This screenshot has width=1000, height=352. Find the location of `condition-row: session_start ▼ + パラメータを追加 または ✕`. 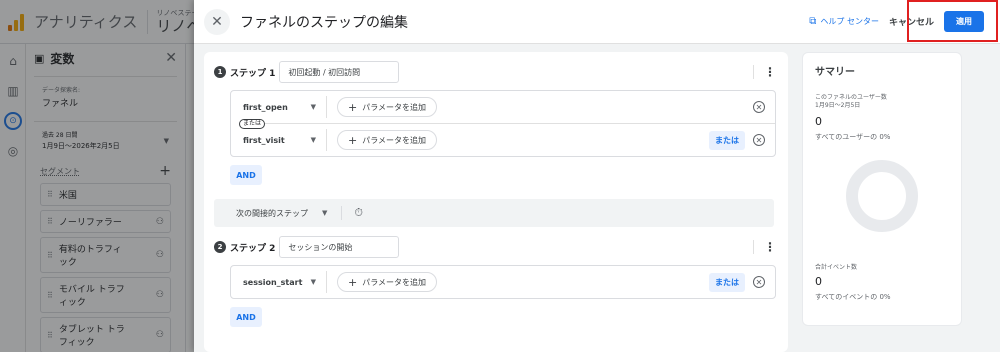

condition-row: session_start ▼ + パラメータを追加 または ✕ is located at coordinates (503, 282).